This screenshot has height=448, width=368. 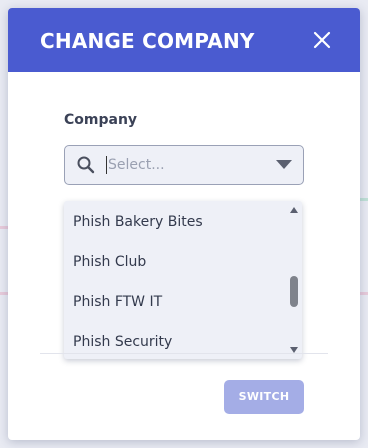 What do you see at coordinates (147, 41) in the screenshot?
I see `modal-title: CHANGE COMPANY` at bounding box center [147, 41].